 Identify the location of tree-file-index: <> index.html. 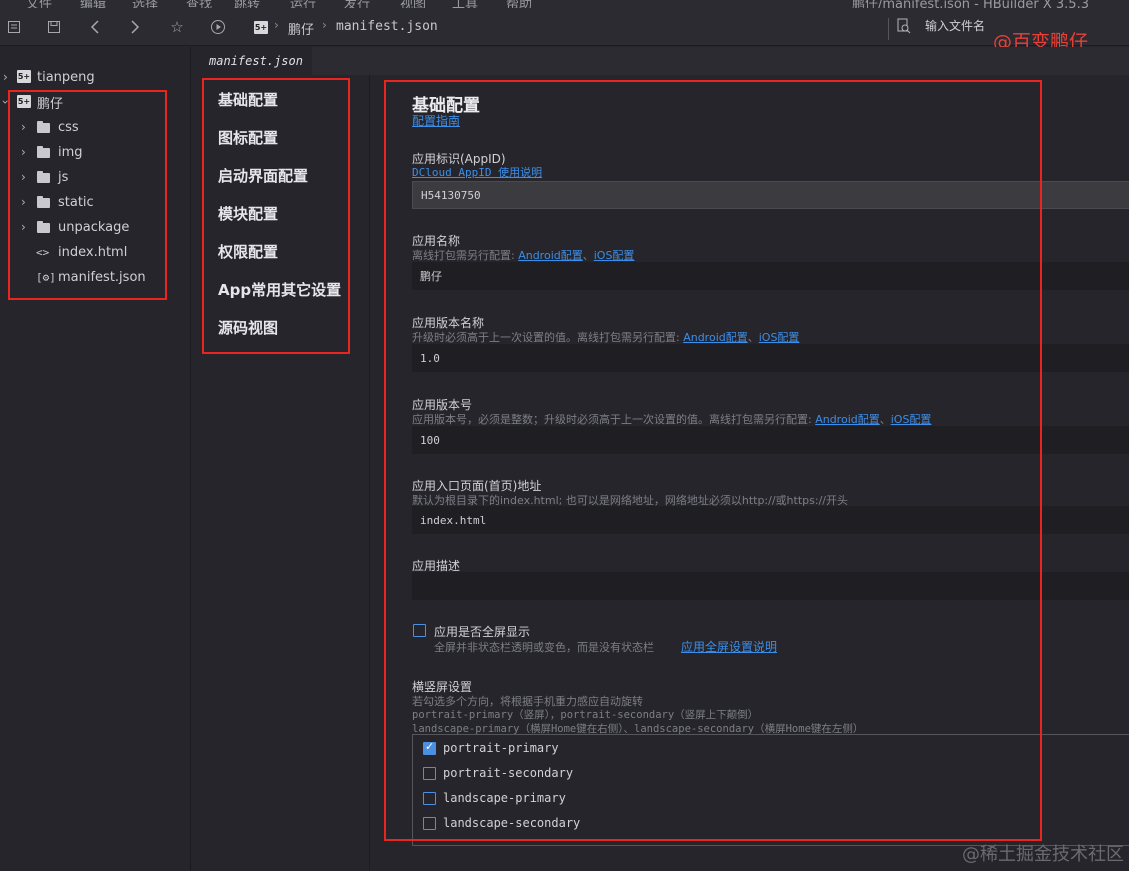
(95, 252).